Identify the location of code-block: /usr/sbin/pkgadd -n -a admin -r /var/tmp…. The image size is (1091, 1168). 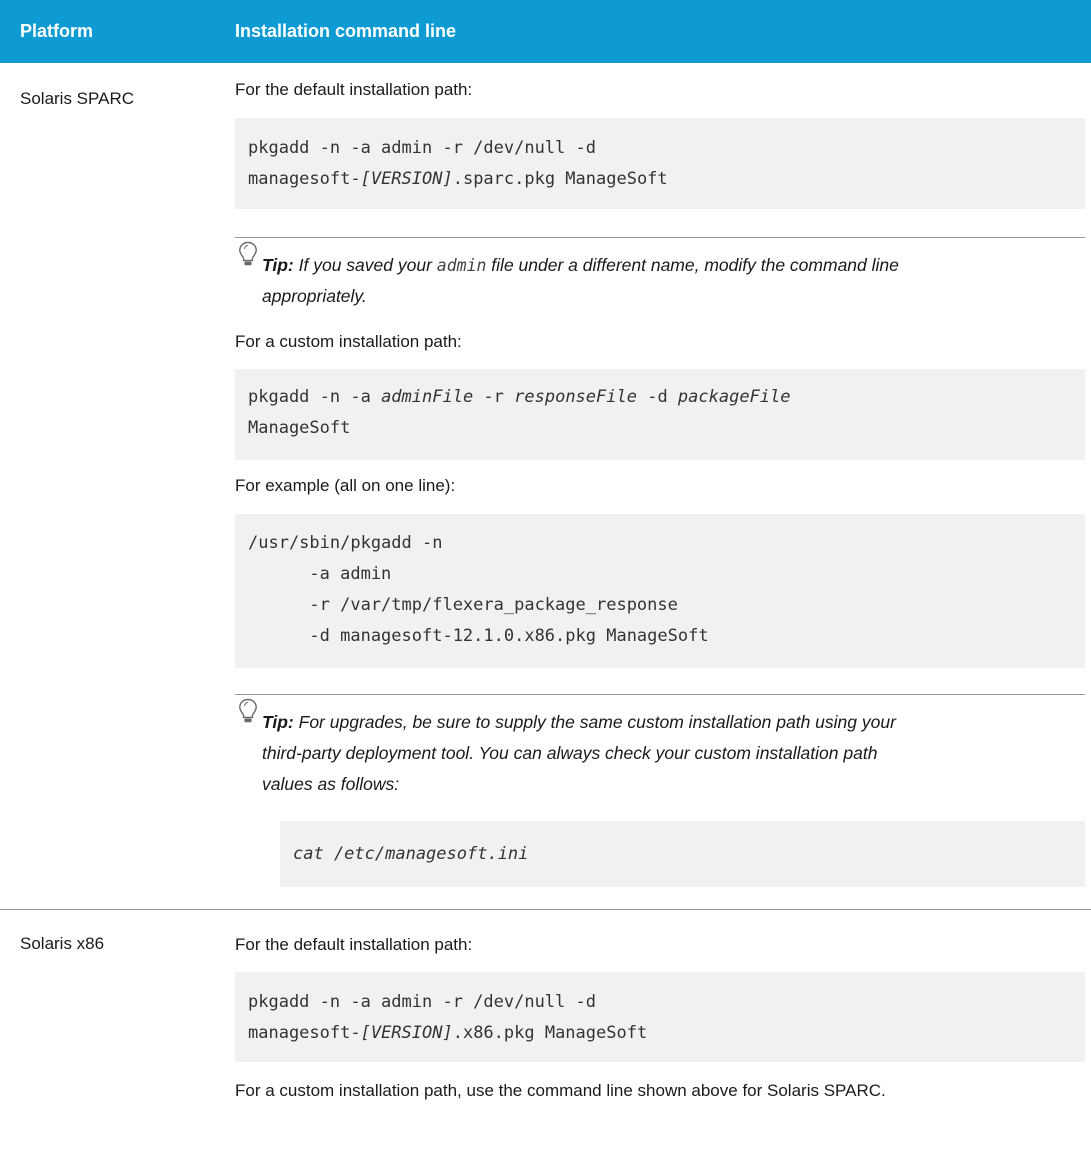
(660, 591).